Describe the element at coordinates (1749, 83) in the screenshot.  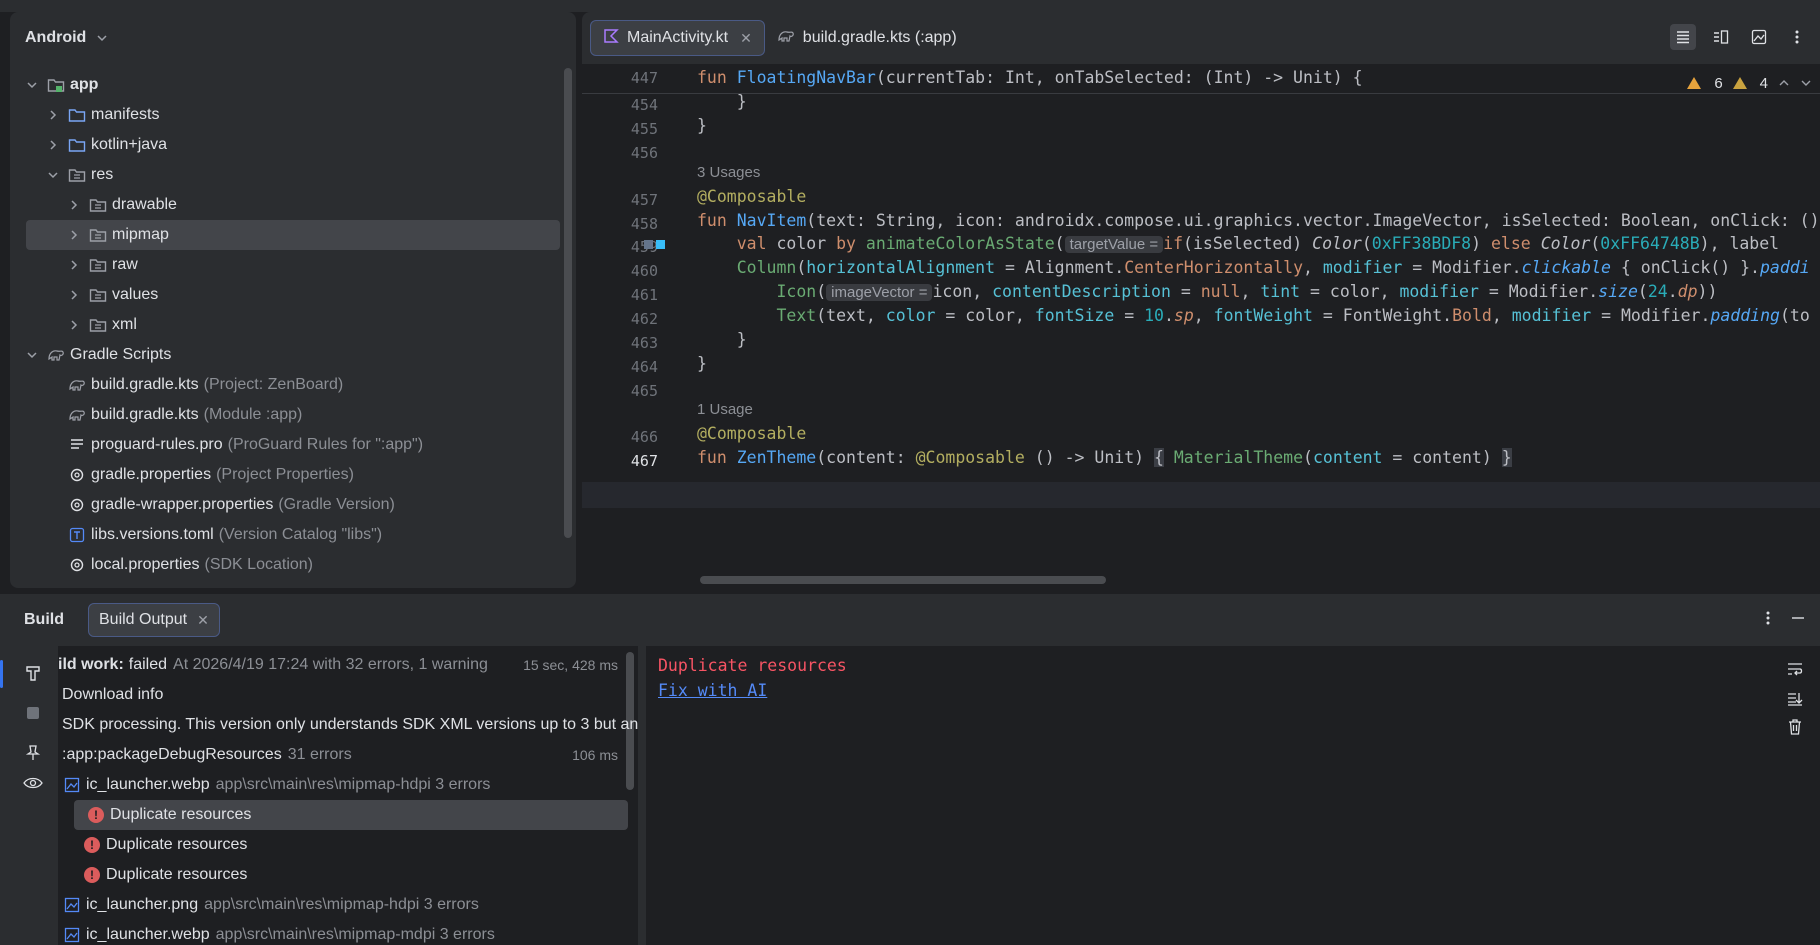
I see `inspection-widget: 6 4` at that location.